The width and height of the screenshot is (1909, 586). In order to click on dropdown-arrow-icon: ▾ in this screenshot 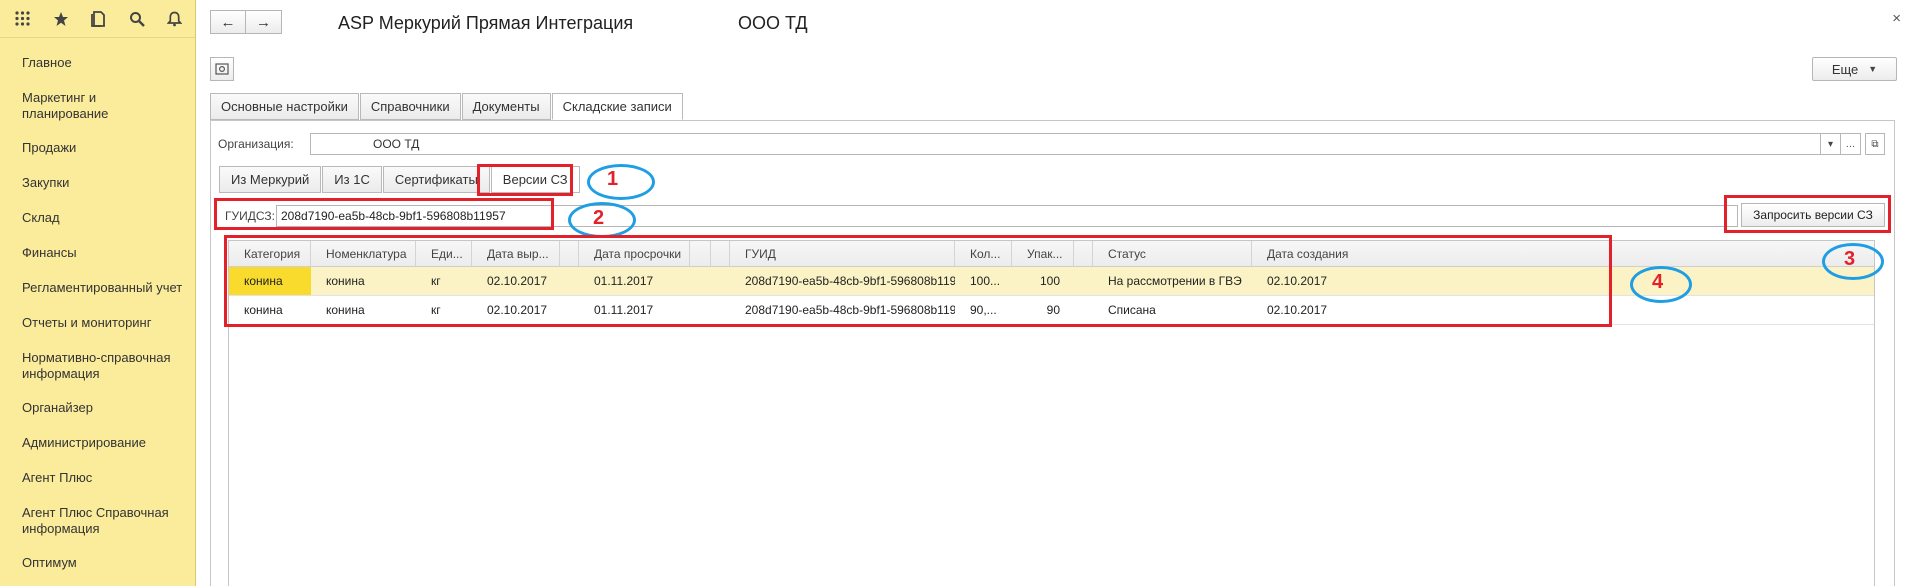, I will do `click(1831, 144)`.